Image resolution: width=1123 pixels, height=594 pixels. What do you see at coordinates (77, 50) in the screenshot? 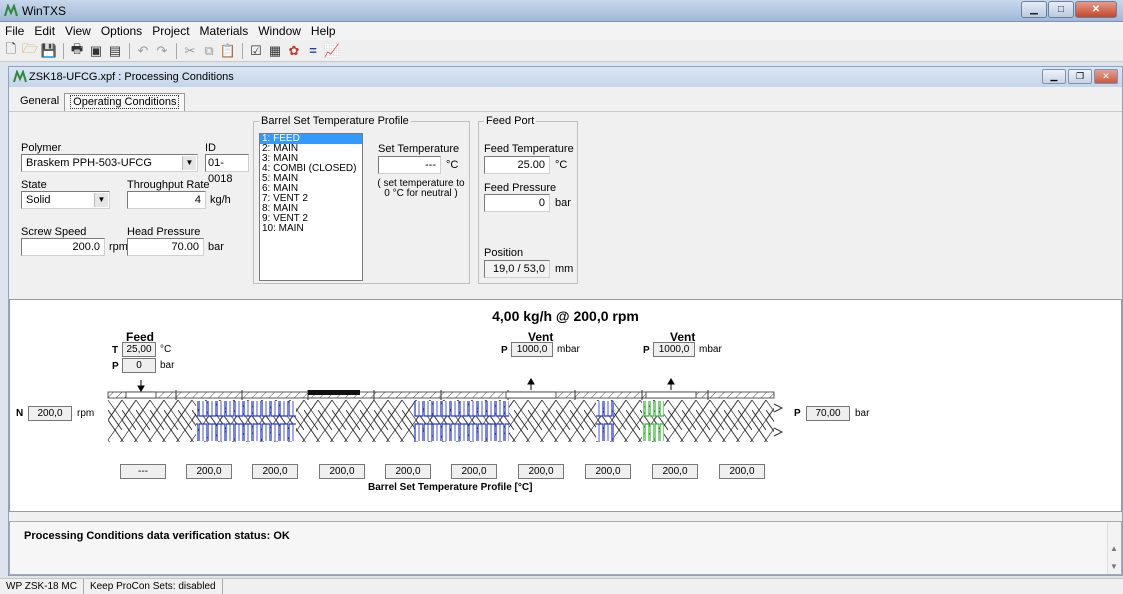
I see `print-icon: 🖶` at bounding box center [77, 50].